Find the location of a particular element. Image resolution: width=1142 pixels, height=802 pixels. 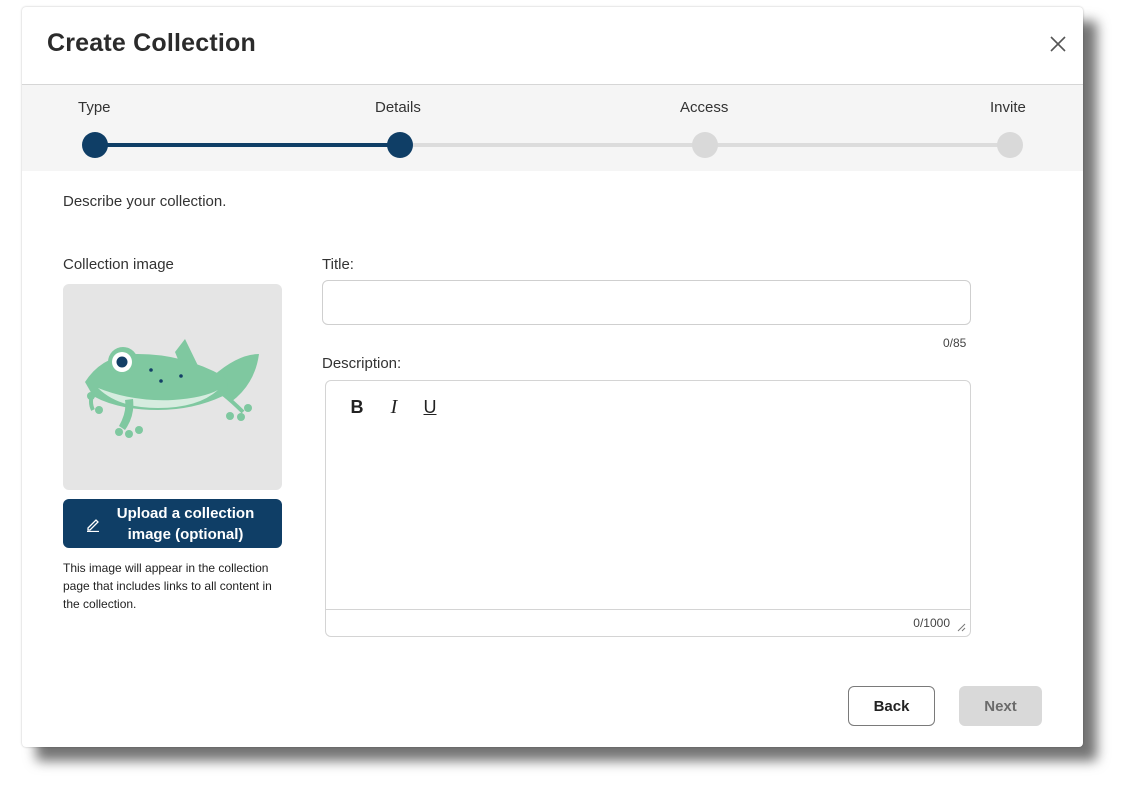

next-button: Next is located at coordinates (1000, 706).